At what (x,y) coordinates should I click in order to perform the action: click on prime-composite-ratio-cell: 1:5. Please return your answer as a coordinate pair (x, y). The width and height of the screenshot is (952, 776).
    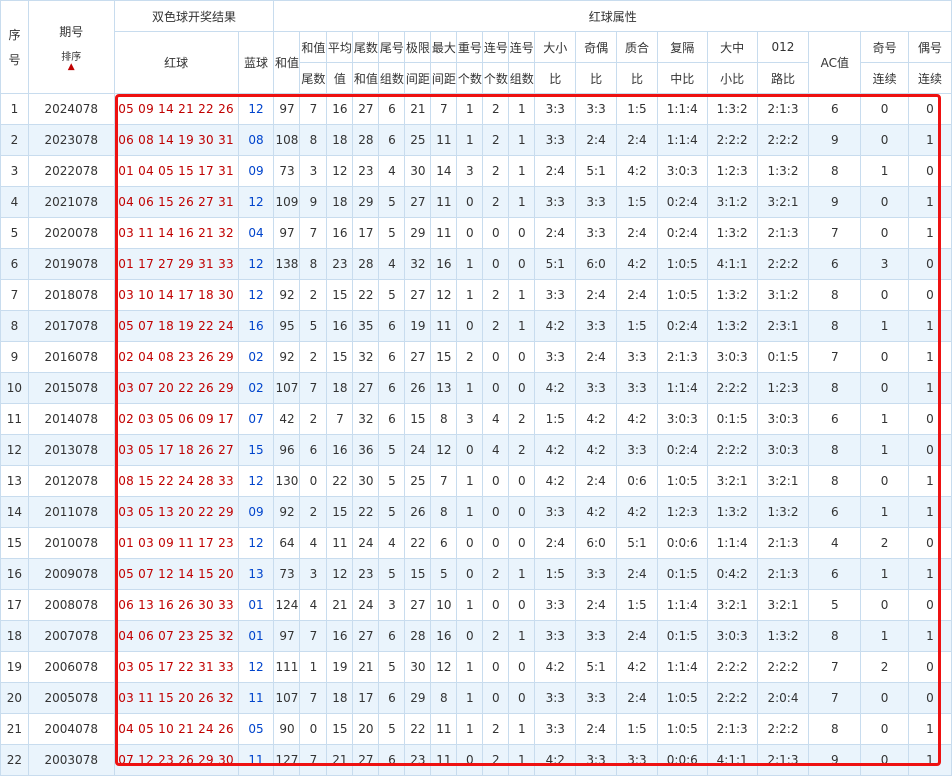
    Looking at the image, I should click on (637, 605).